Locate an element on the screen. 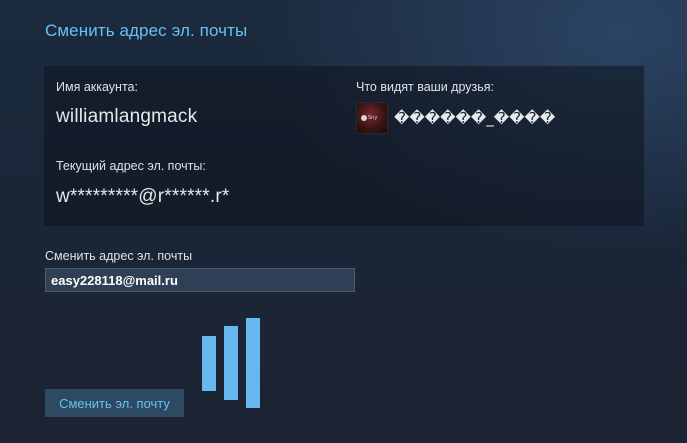 The width and height of the screenshot is (687, 443). account-name-label: Имя аккаунта: is located at coordinates (97, 87).